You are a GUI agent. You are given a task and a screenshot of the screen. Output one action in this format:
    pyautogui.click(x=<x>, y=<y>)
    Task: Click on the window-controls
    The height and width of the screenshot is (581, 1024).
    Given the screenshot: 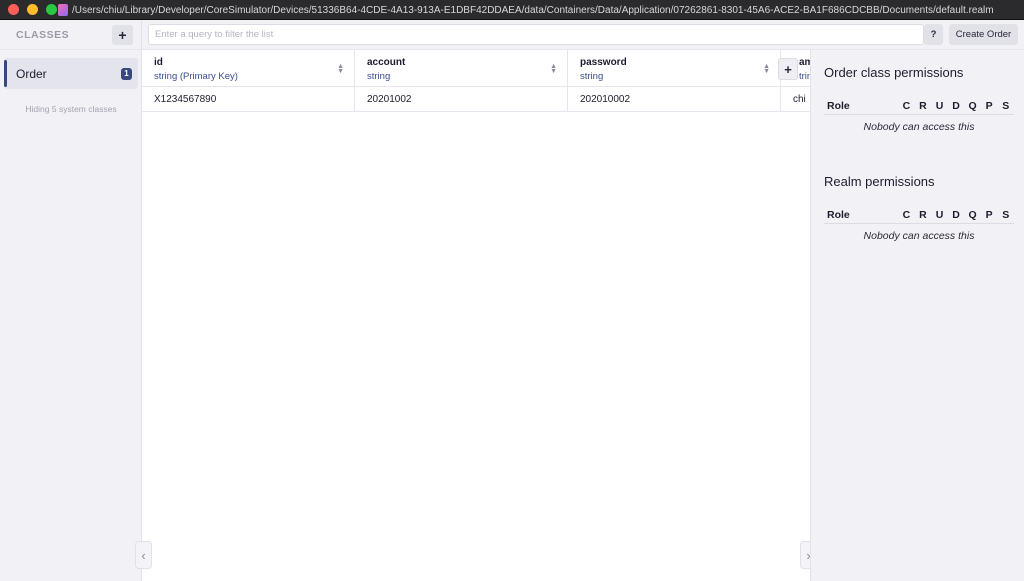 What is the action you would take?
    pyautogui.click(x=32, y=9)
    